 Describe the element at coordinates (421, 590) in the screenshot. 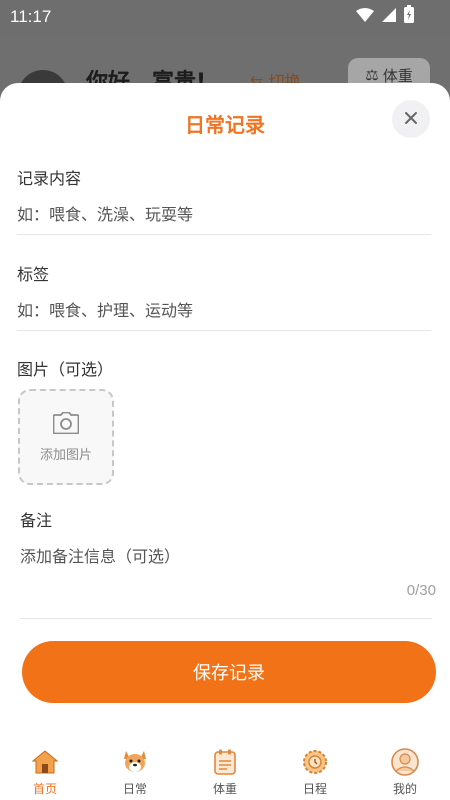

I see `char-count: 0/30` at that location.